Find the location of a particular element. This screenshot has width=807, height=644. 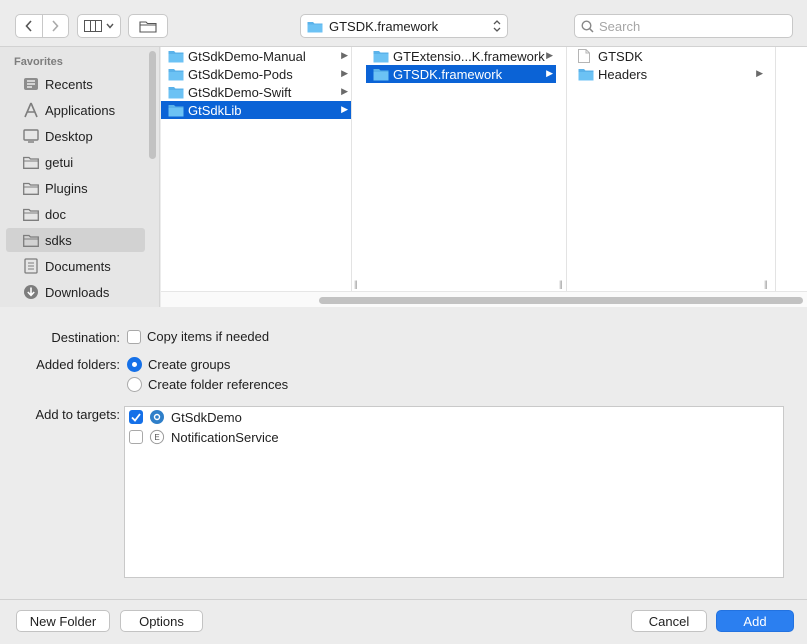

list-item: GtSdkDemo-Pods ▶ is located at coordinates (256, 74).